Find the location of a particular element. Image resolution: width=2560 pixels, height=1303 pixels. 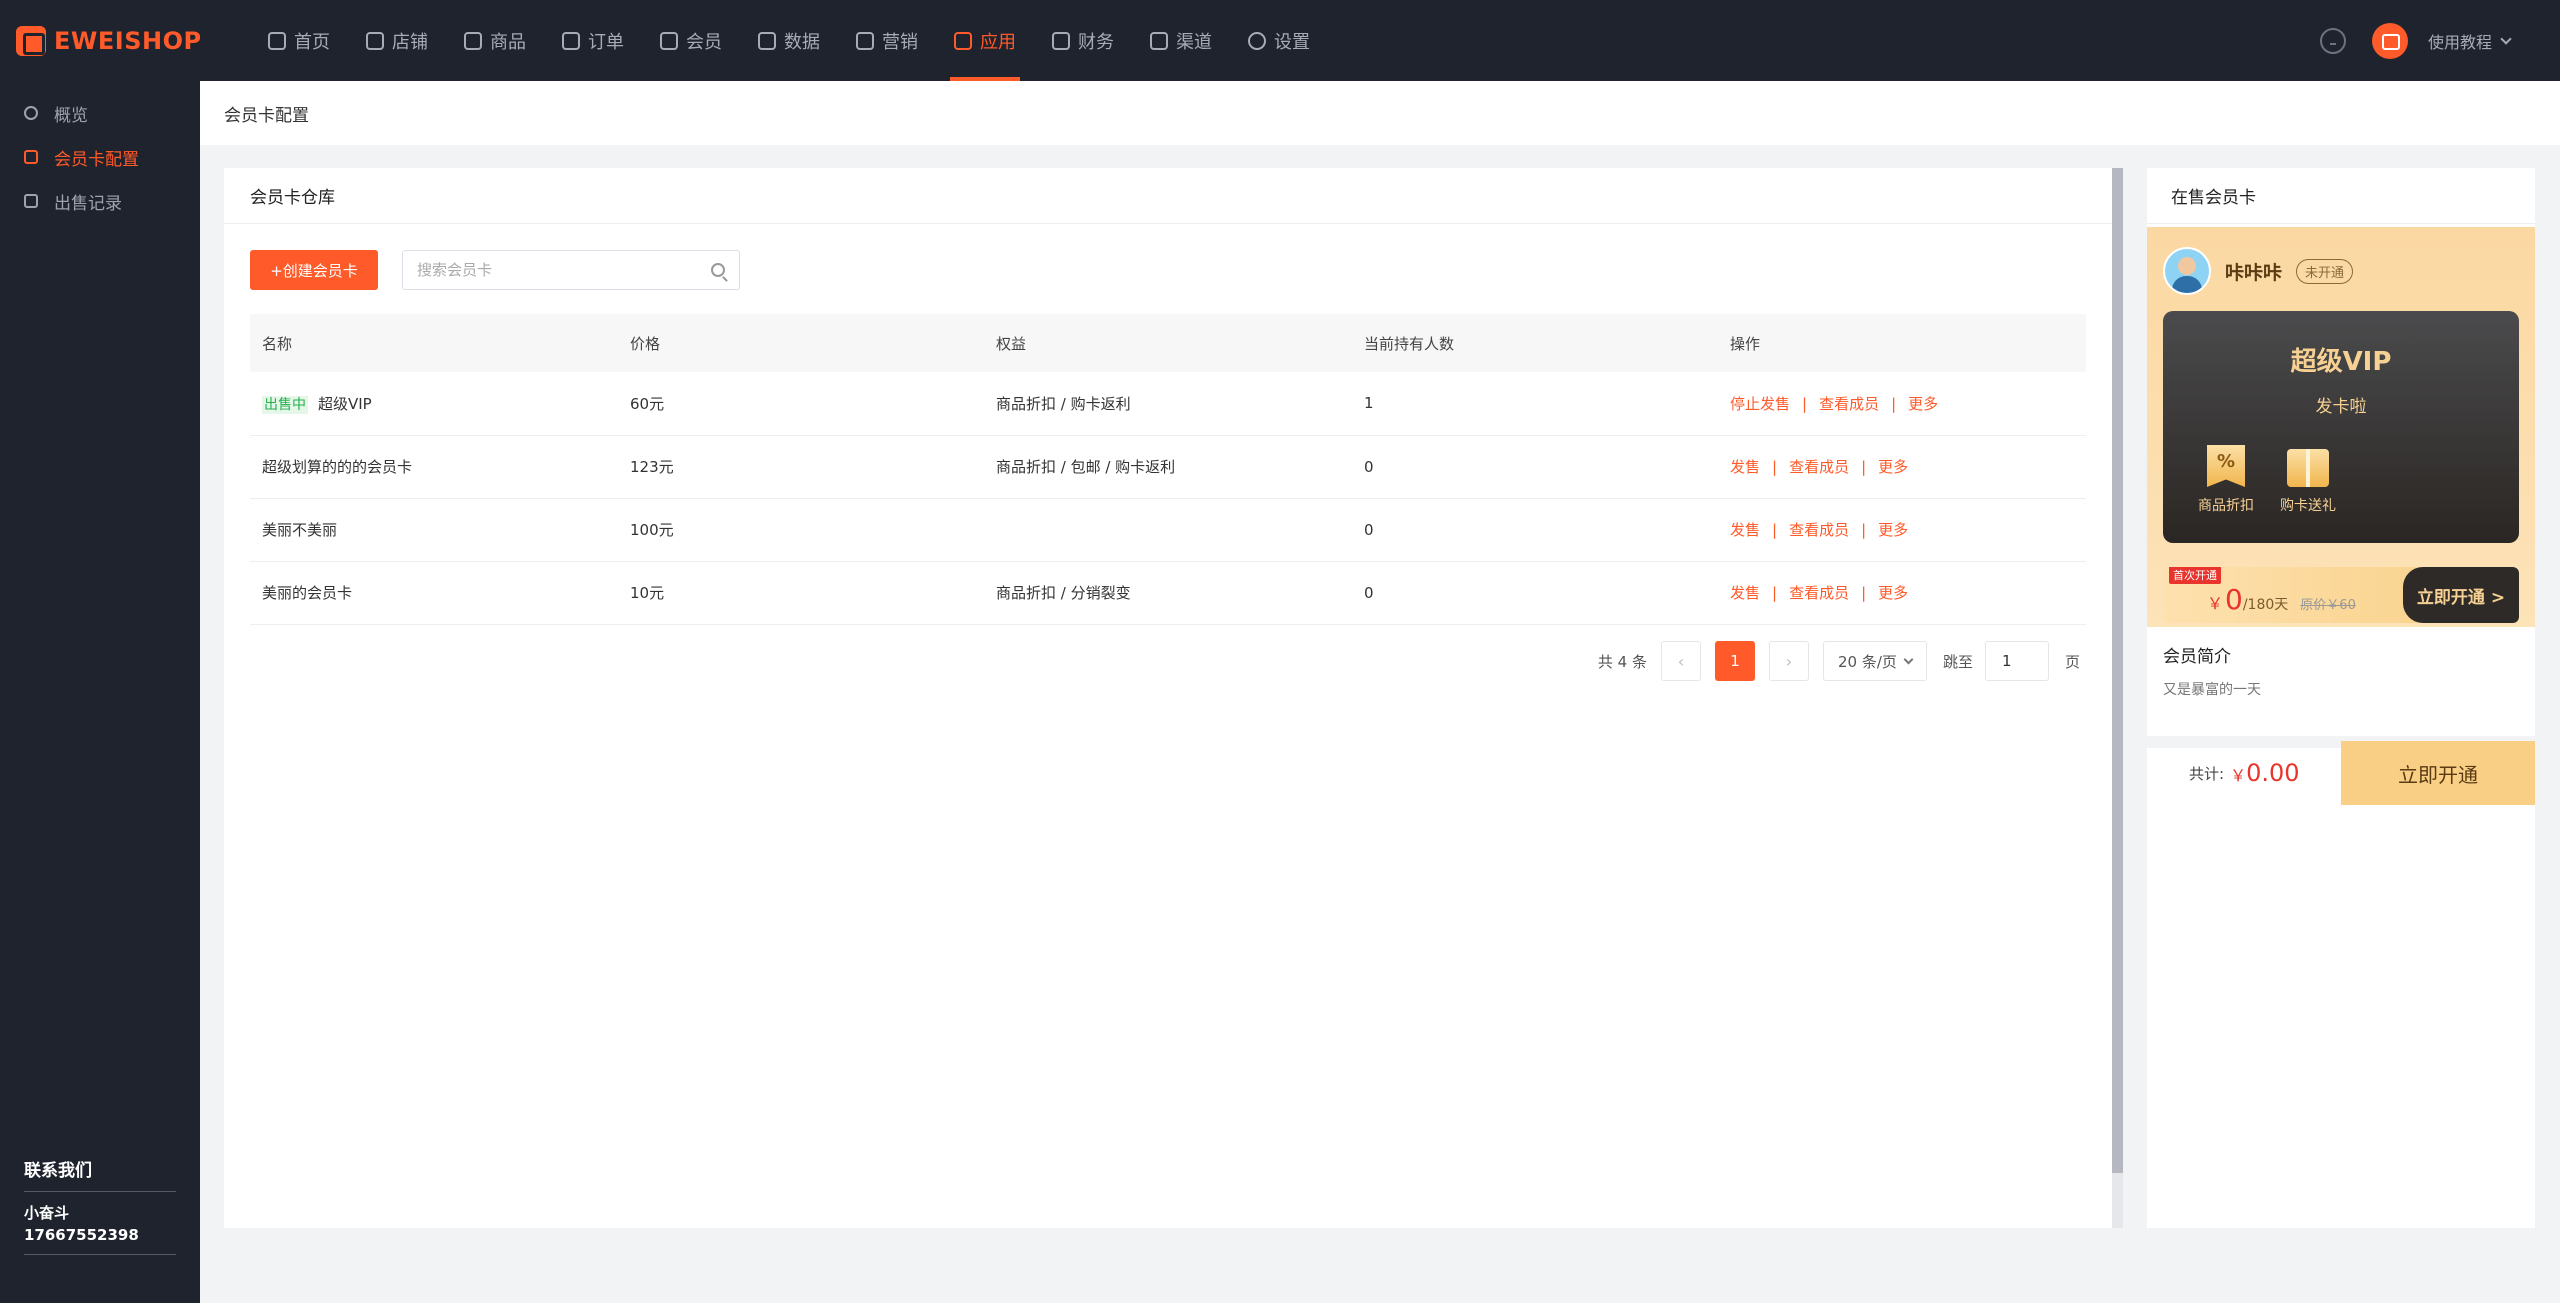

card-rights is located at coordinates (1168, 529).